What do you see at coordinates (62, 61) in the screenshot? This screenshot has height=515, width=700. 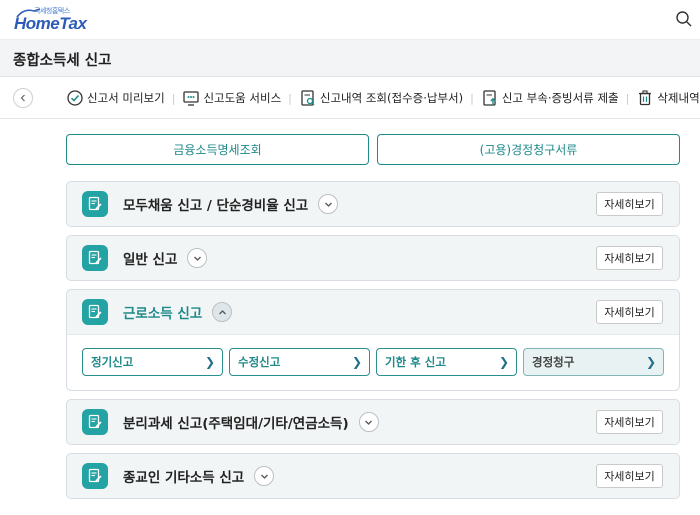 I see `page-title: 종합소득세 신고` at bounding box center [62, 61].